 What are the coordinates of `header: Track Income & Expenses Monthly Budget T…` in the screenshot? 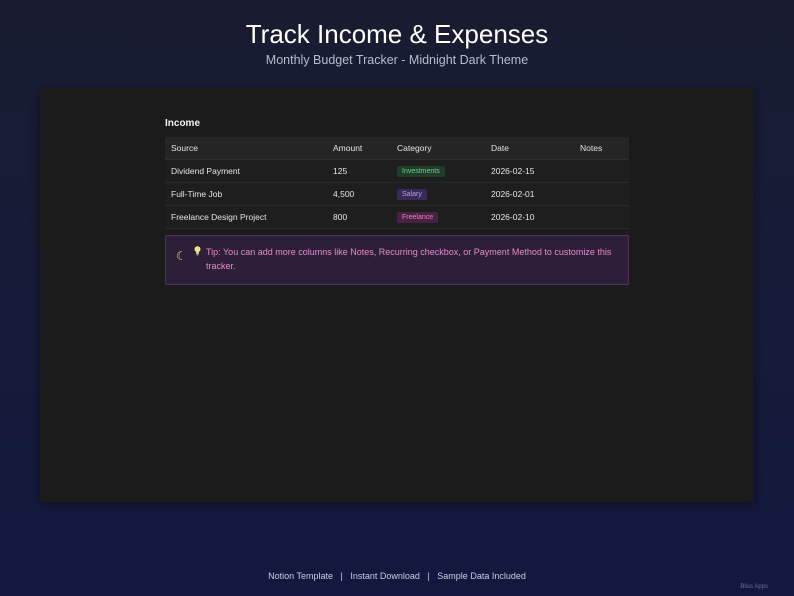 It's located at (397, 43).